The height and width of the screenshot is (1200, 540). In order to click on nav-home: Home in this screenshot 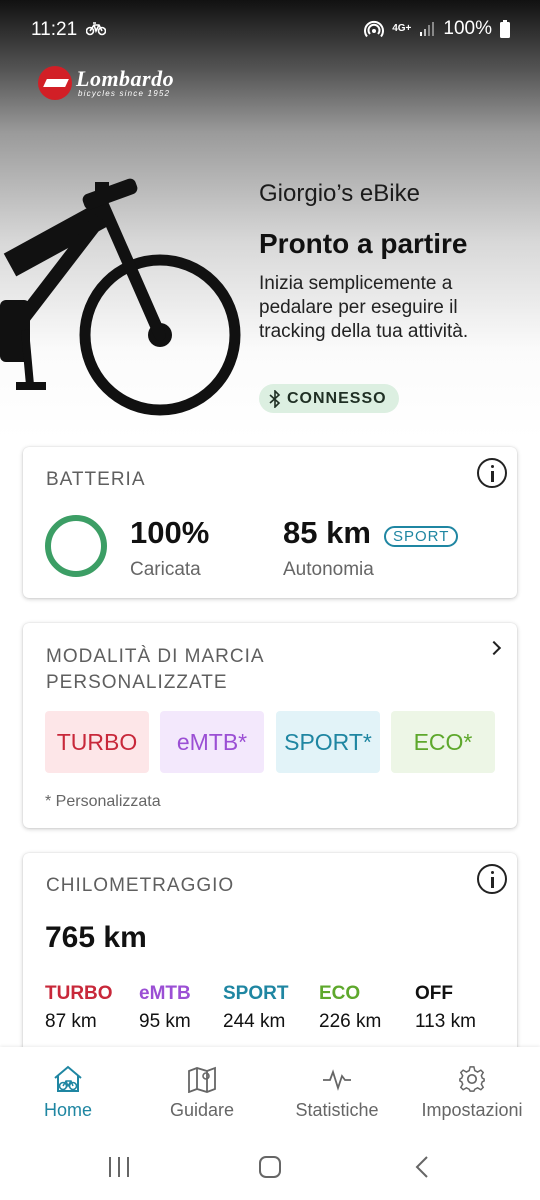, I will do `click(68, 1090)`.